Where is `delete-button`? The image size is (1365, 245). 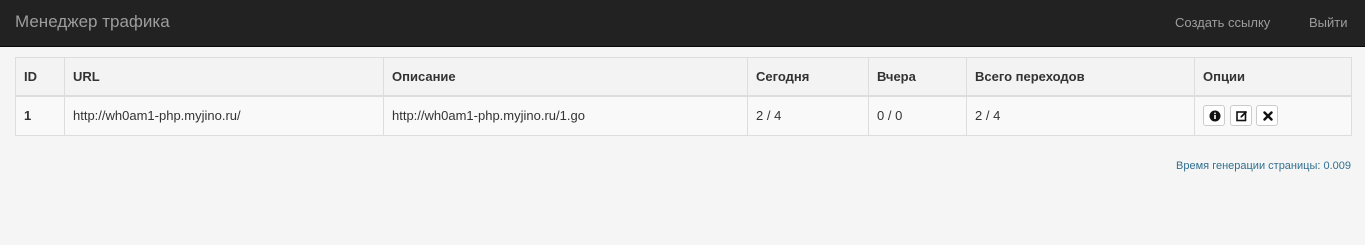
delete-button is located at coordinates (1267, 116).